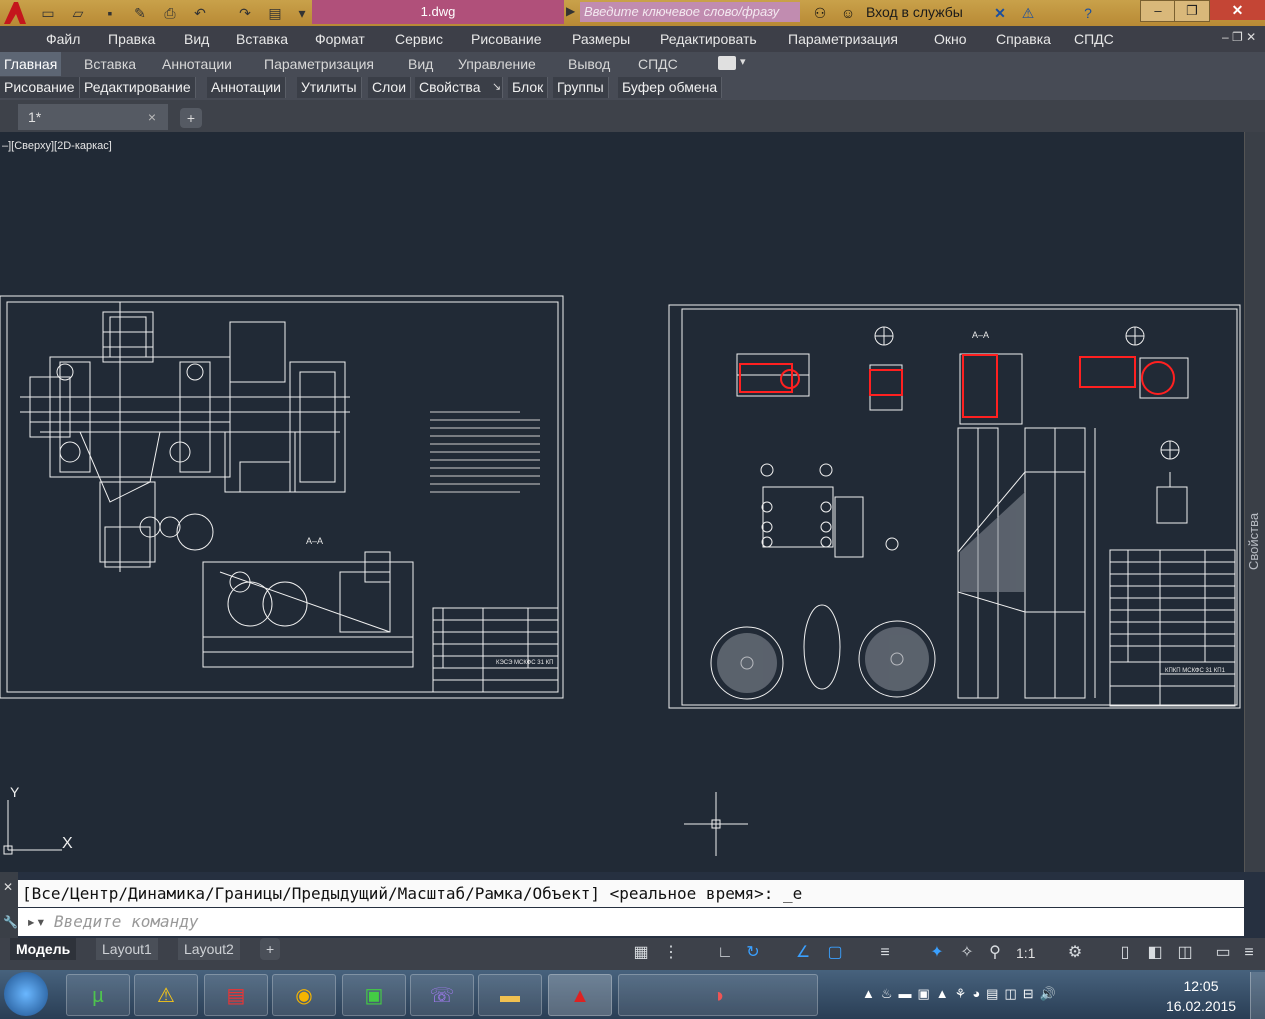  Describe the element at coordinates (166, 995) in the screenshot. I see `daemon-tools-icon: ⚠` at that location.